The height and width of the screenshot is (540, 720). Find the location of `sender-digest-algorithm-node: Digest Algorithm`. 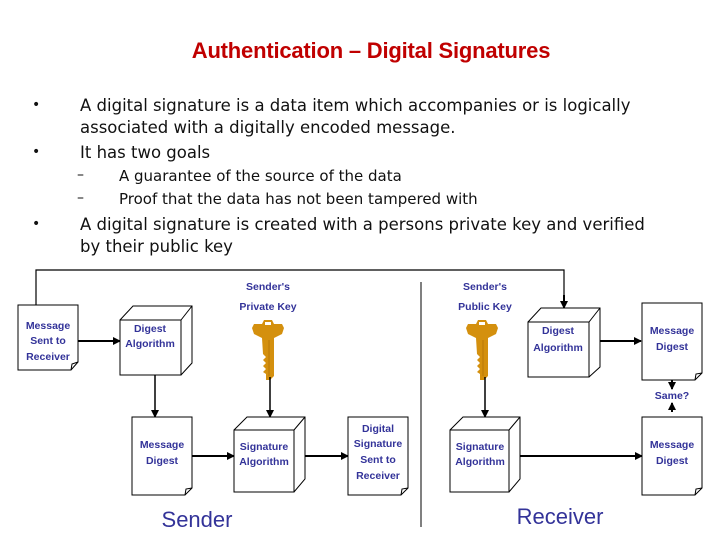

sender-digest-algorithm-node: Digest Algorithm is located at coordinates (156, 340).